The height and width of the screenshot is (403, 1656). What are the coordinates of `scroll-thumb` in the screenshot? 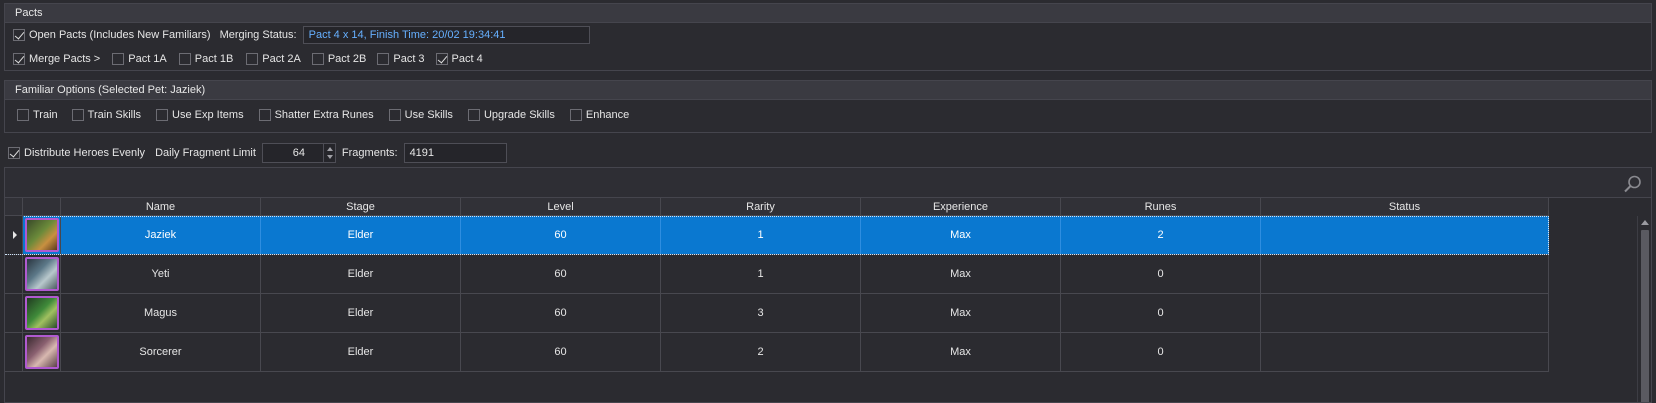 It's located at (1645, 316).